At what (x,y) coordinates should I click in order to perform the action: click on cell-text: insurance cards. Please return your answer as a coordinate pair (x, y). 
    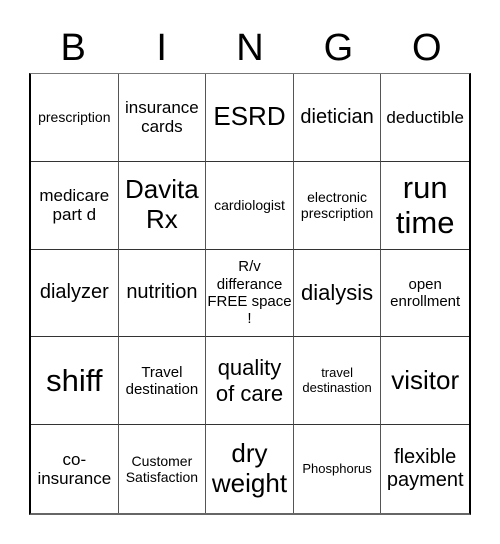
    Looking at the image, I should click on (162, 117).